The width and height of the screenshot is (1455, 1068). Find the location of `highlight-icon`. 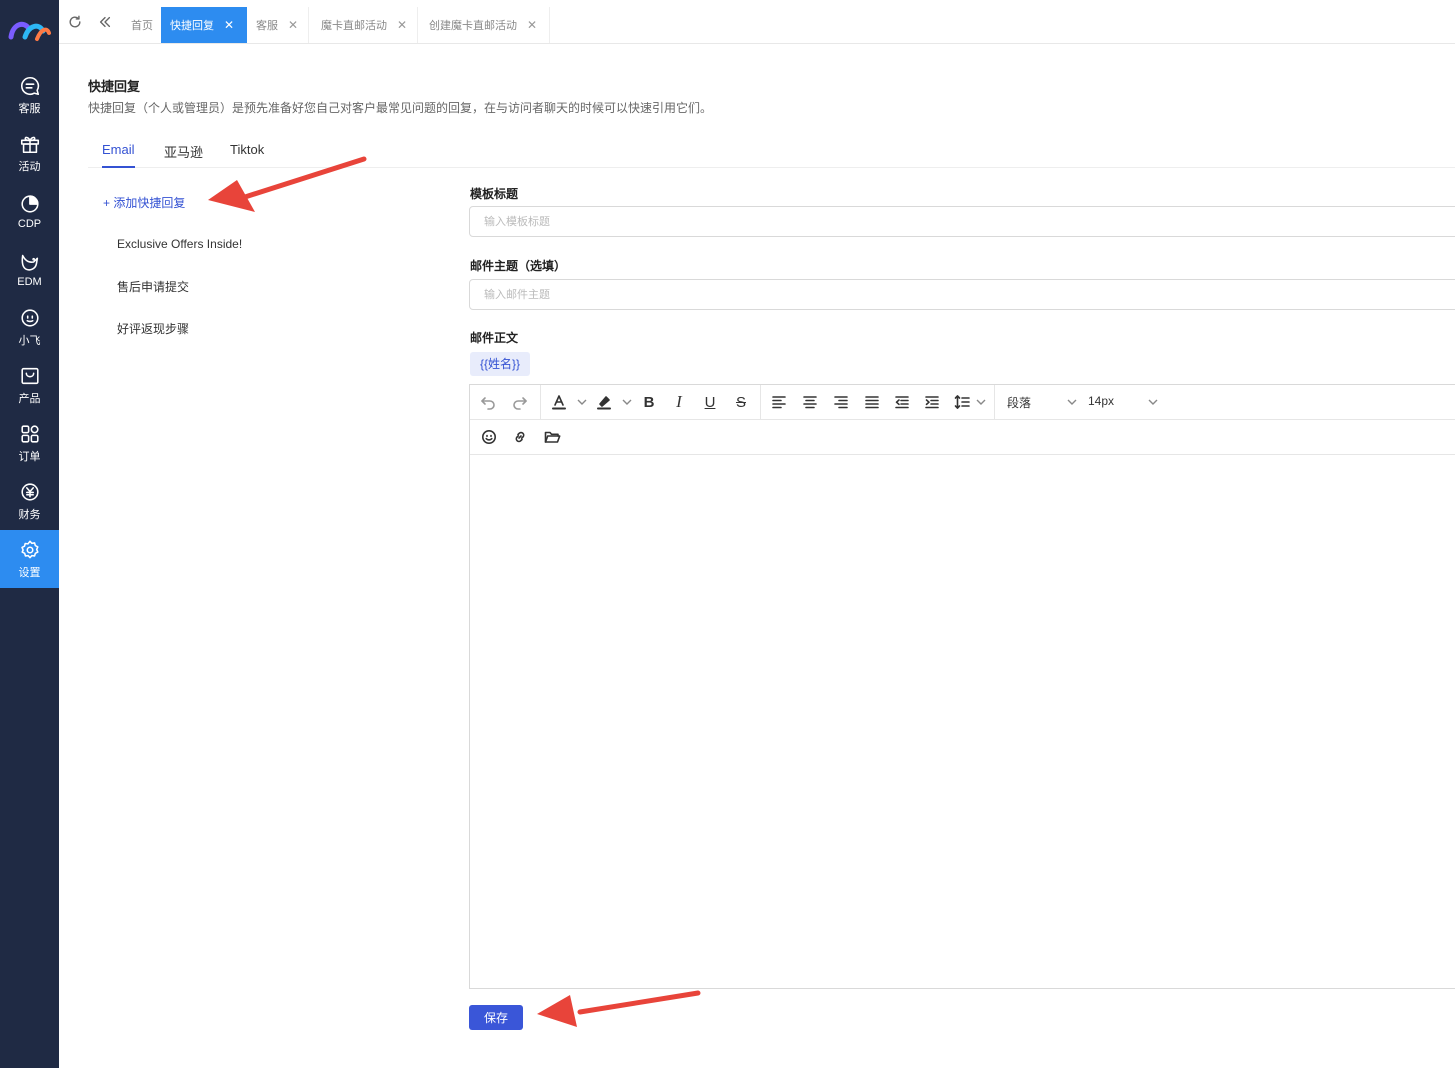

highlight-icon is located at coordinates (604, 402).